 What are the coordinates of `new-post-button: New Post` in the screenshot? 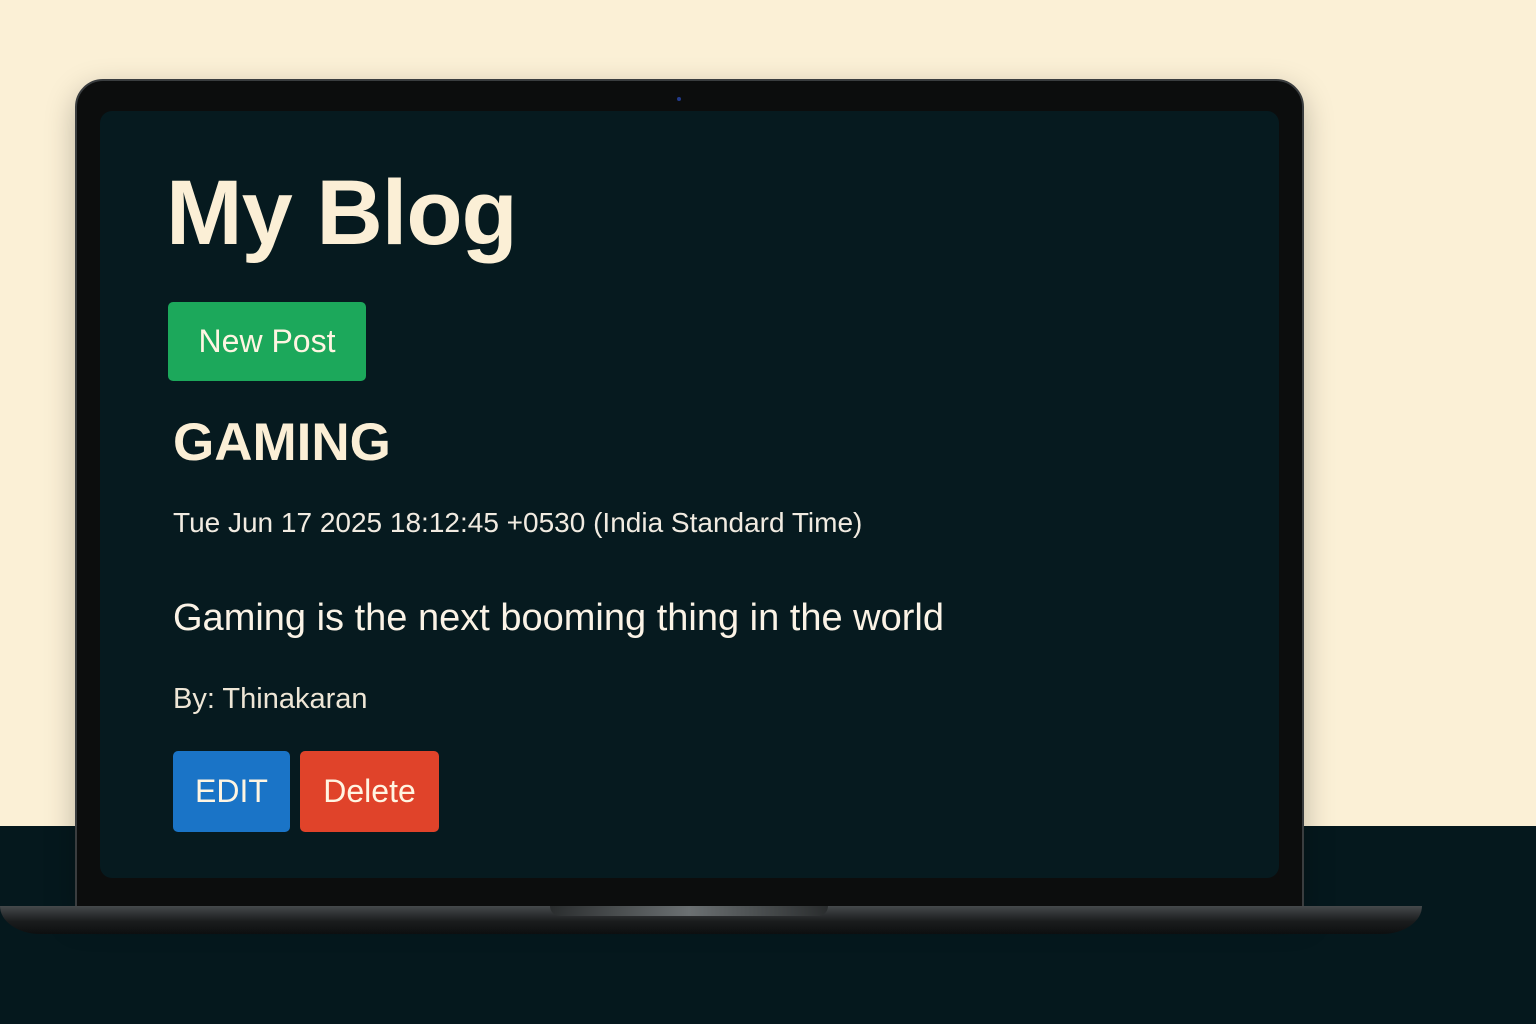 It's located at (267, 341).